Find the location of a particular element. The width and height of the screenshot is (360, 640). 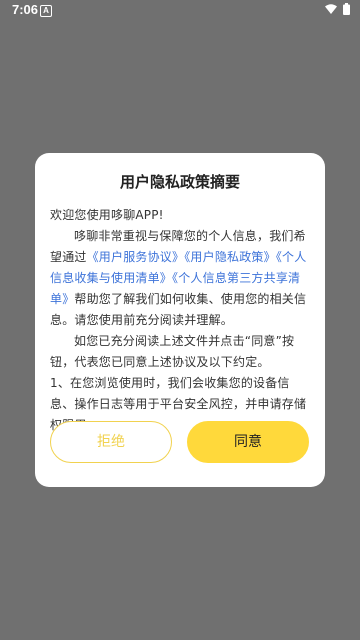

dialog-title: 用户隐私政策摘要 is located at coordinates (179, 182).